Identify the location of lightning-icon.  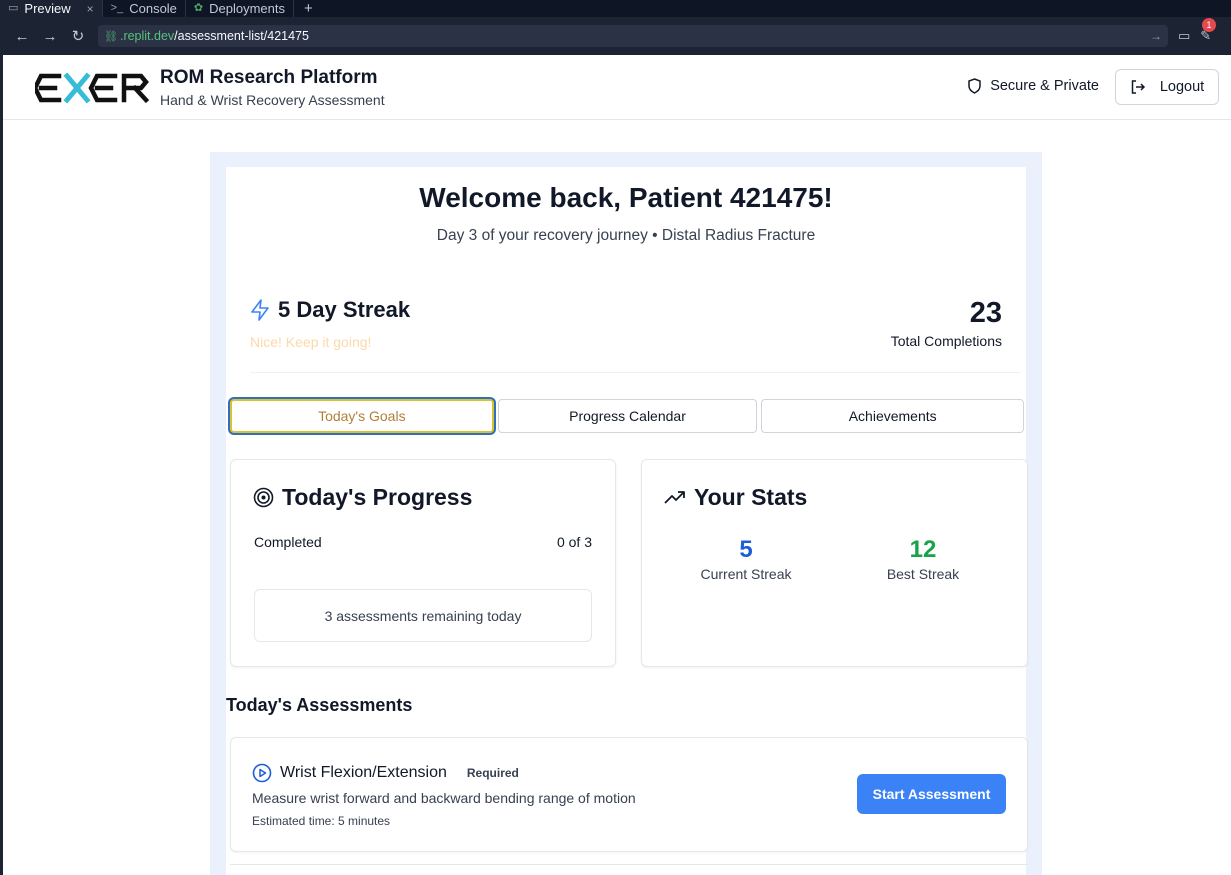
(260, 310).